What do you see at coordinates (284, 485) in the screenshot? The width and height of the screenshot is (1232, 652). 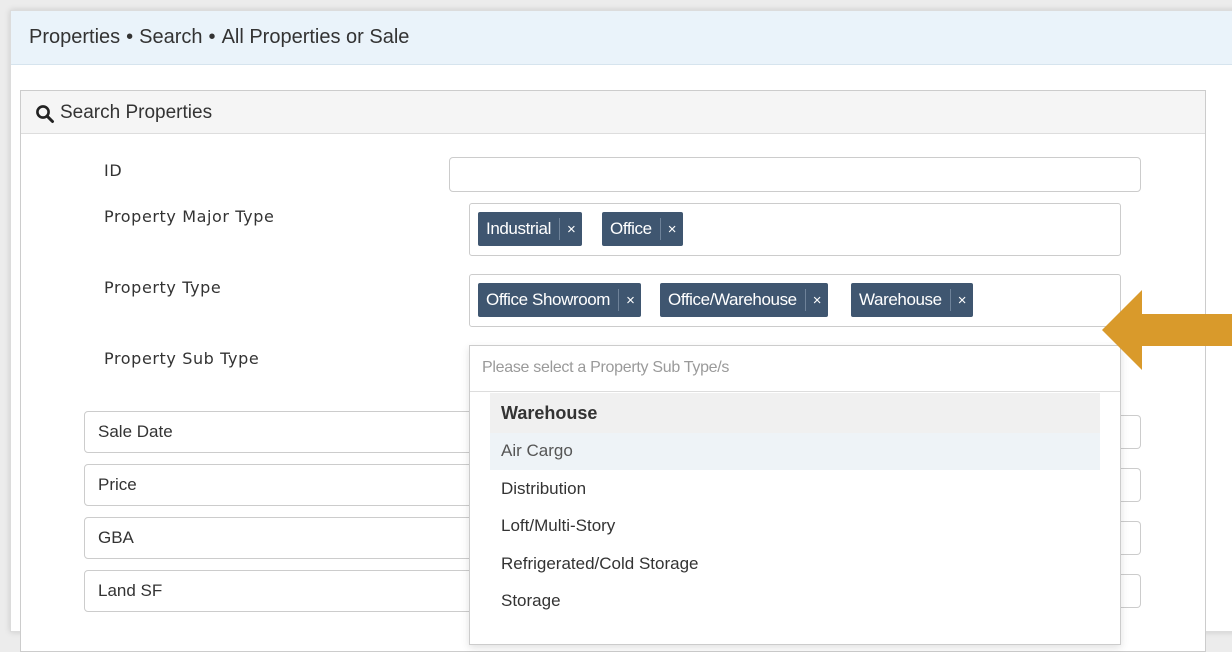 I see `price-field: Price` at bounding box center [284, 485].